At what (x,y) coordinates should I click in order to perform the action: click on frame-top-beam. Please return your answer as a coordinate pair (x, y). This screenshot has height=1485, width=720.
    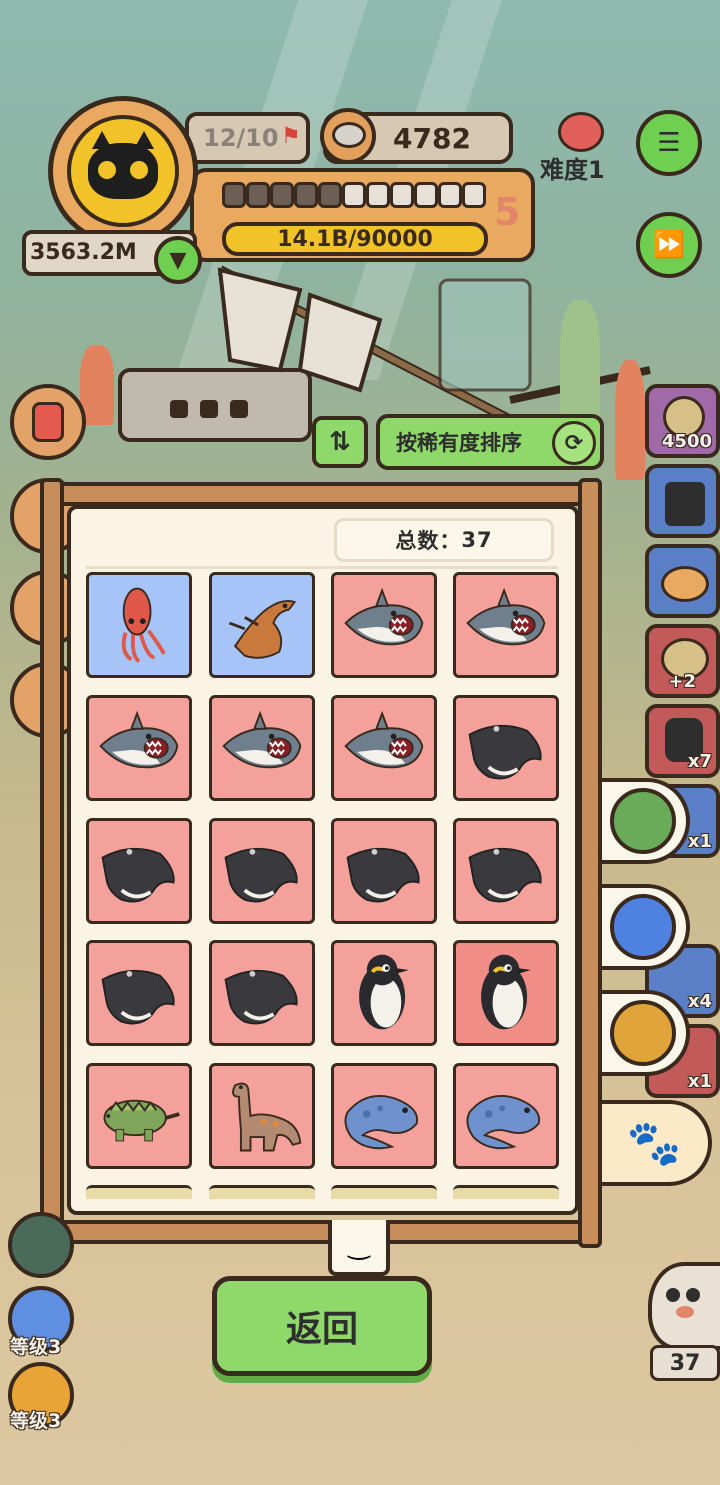
    Looking at the image, I should click on (321, 494).